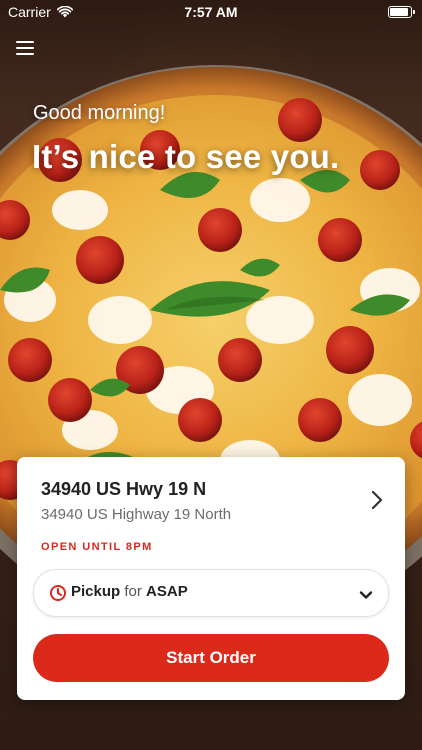  Describe the element at coordinates (96, 591) in the screenshot. I see `order-mode-value: Pickup` at that location.